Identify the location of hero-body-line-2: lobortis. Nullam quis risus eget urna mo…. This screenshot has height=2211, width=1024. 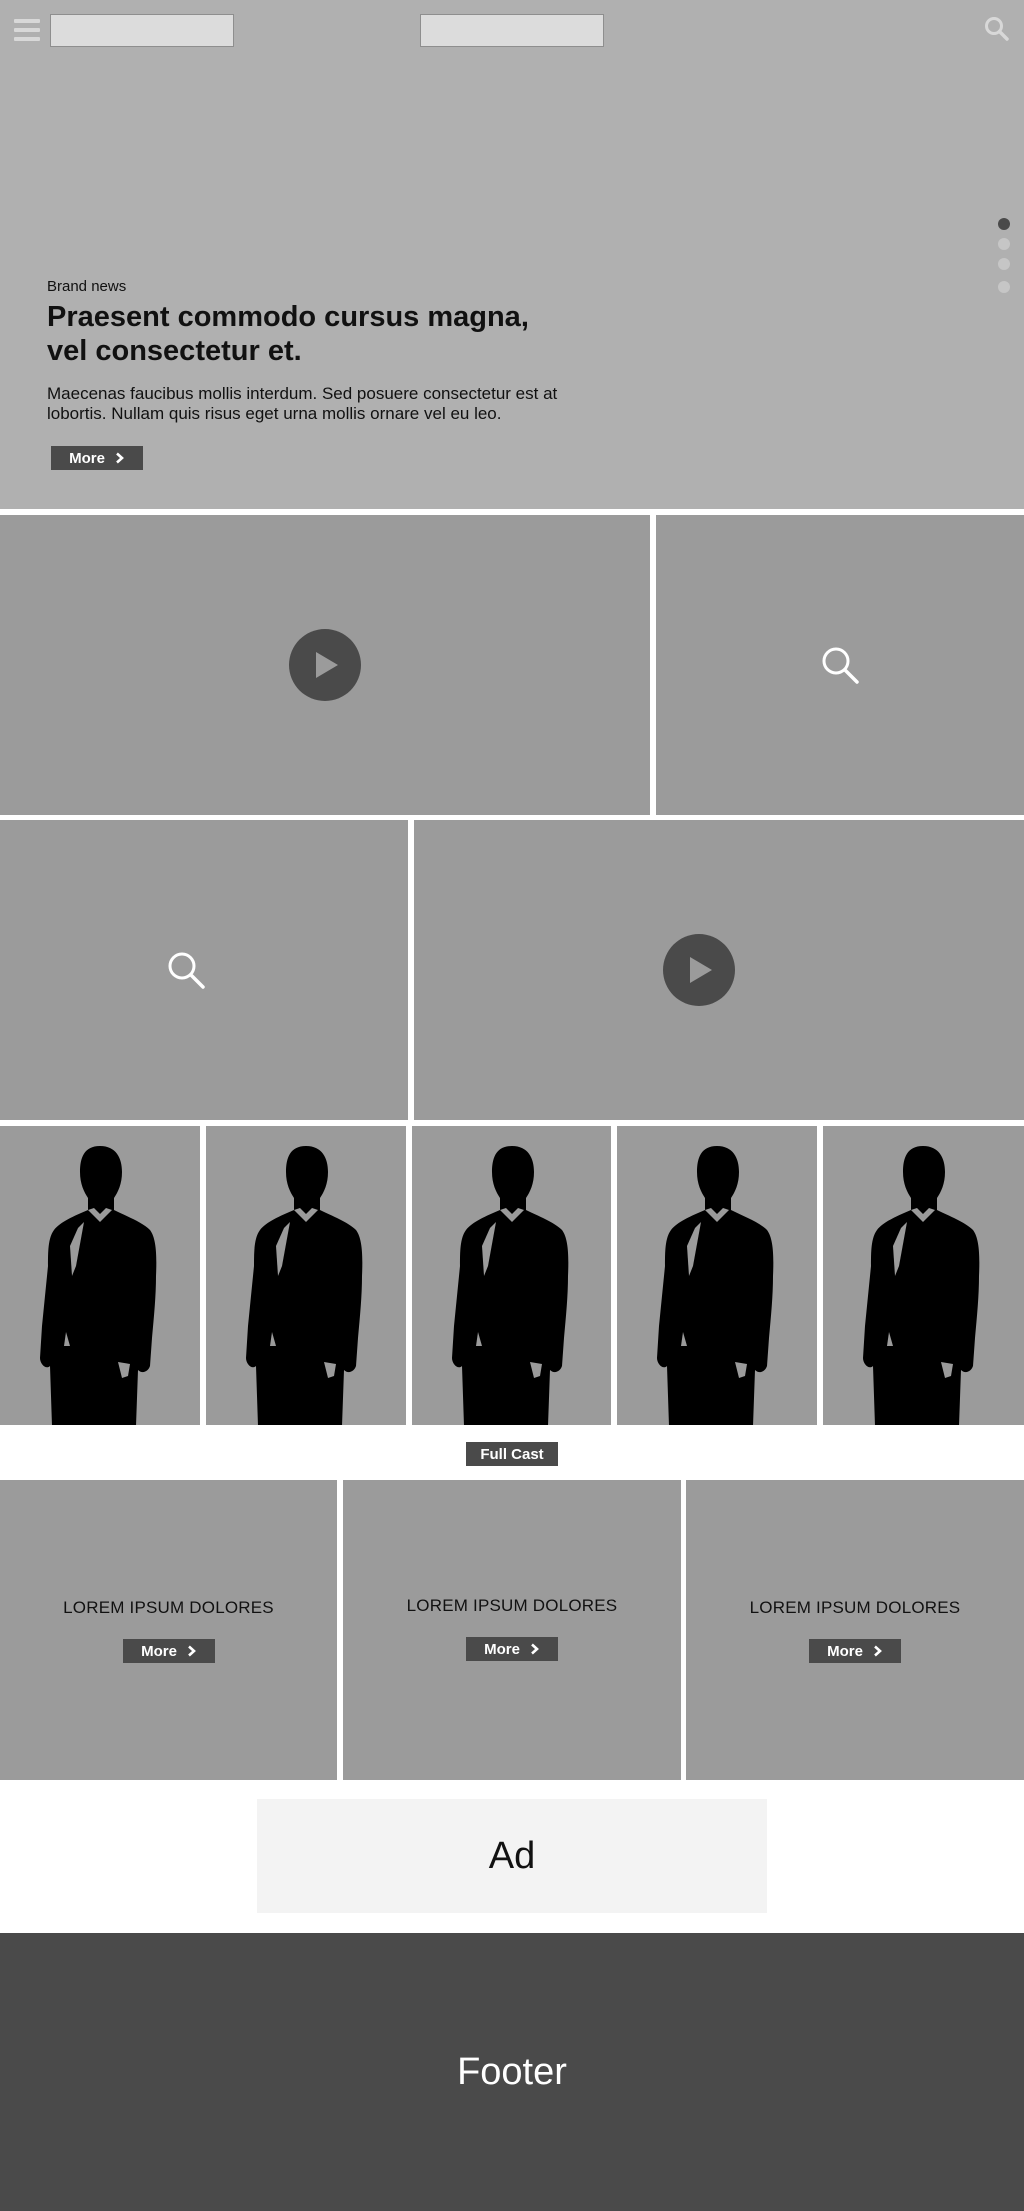
(274, 413).